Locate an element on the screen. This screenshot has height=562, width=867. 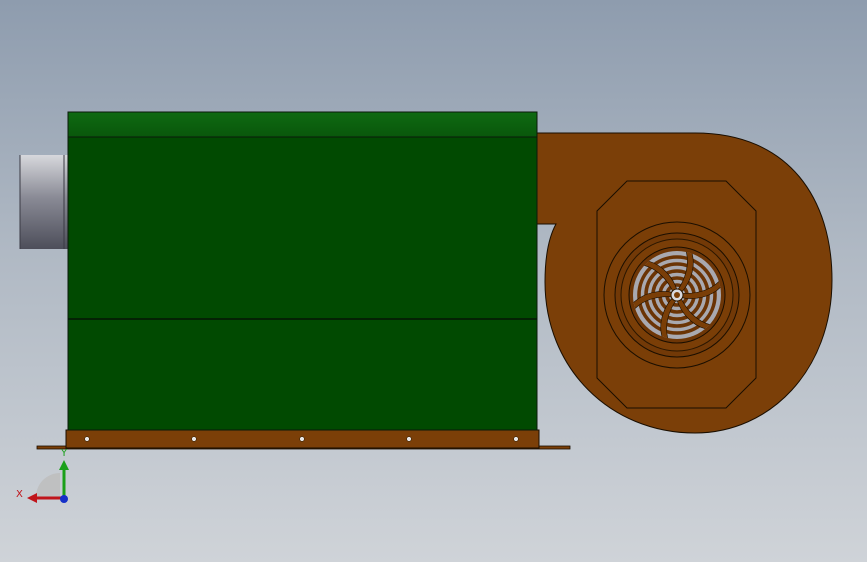
housing-top-cover is located at coordinates (302, 124).